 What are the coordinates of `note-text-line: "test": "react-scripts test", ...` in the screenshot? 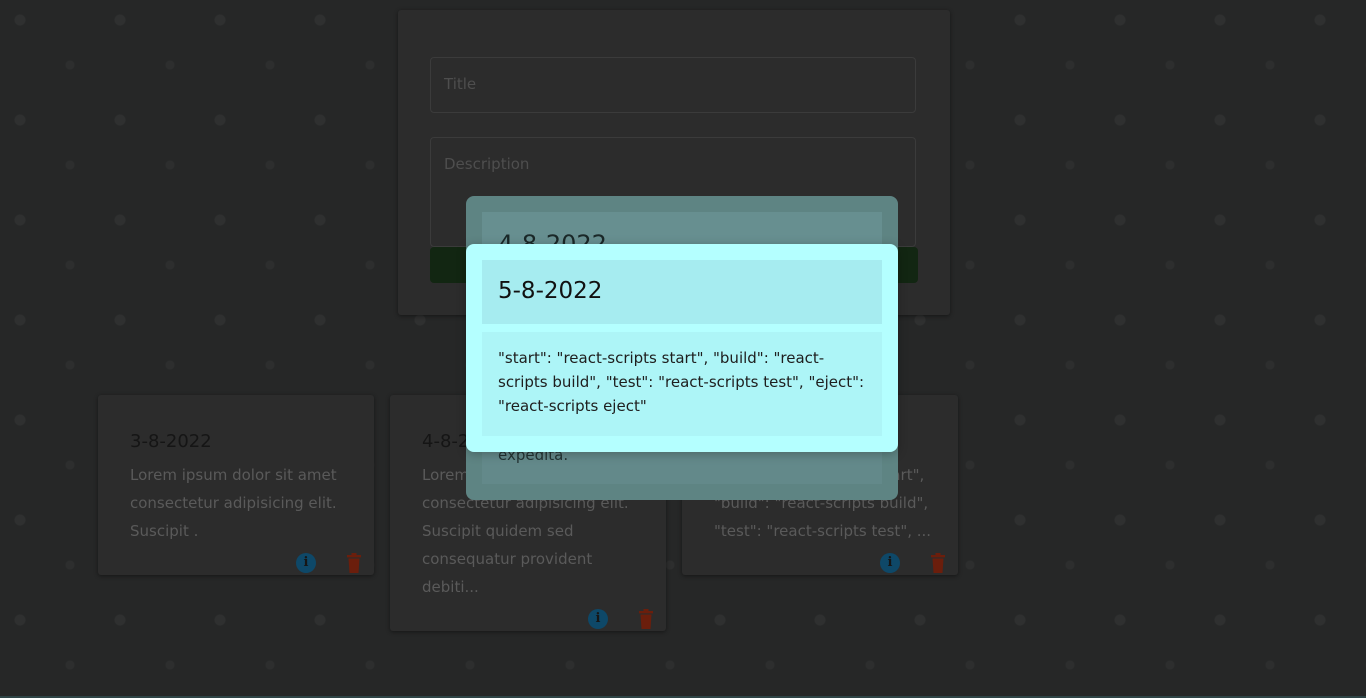 It's located at (823, 531).